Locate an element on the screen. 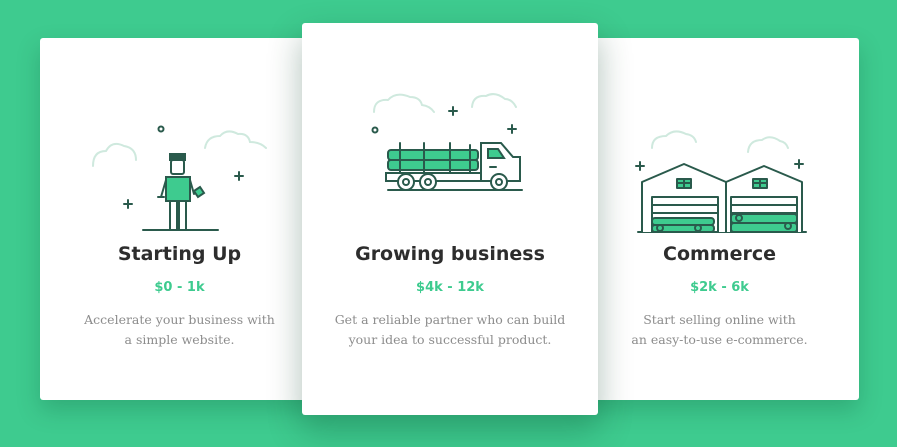 The height and width of the screenshot is (447, 897). plan-description-line: your idea to successful product. is located at coordinates (450, 339).